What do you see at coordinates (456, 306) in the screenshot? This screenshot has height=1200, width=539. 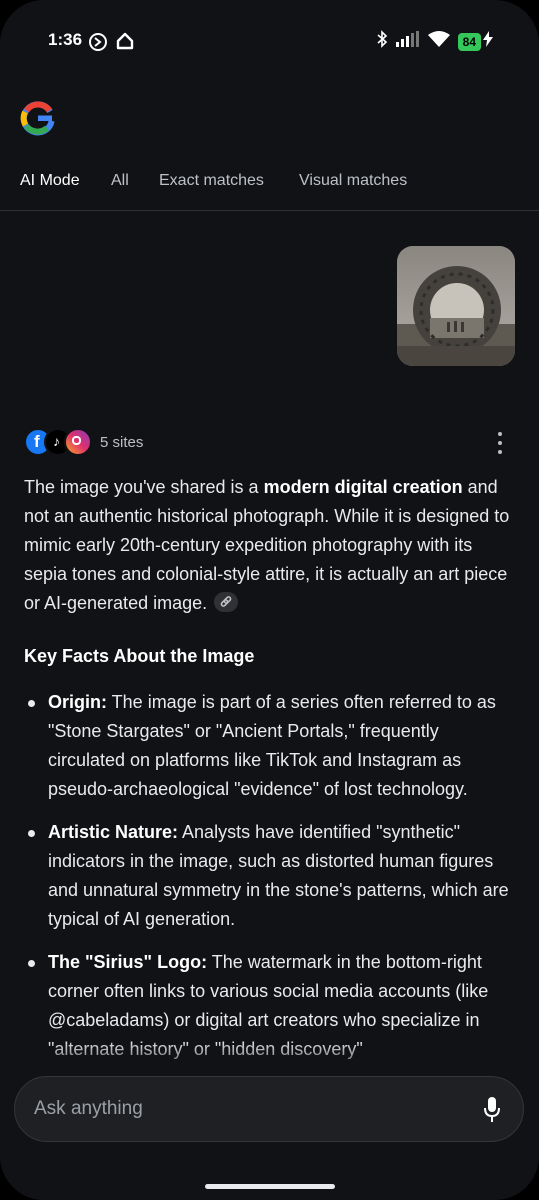 I see `query-image-thumbnail` at bounding box center [456, 306].